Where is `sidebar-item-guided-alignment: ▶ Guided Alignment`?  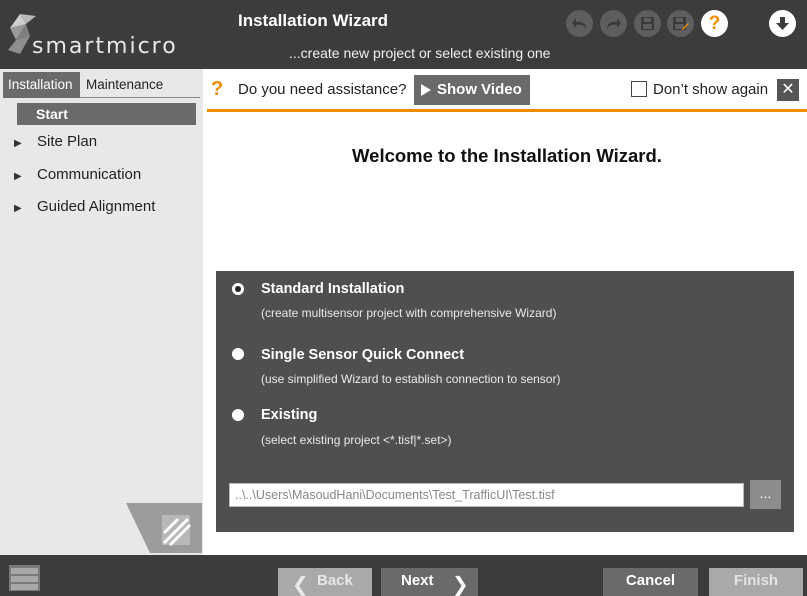 sidebar-item-guided-alignment: ▶ Guided Alignment is located at coordinates (84, 207).